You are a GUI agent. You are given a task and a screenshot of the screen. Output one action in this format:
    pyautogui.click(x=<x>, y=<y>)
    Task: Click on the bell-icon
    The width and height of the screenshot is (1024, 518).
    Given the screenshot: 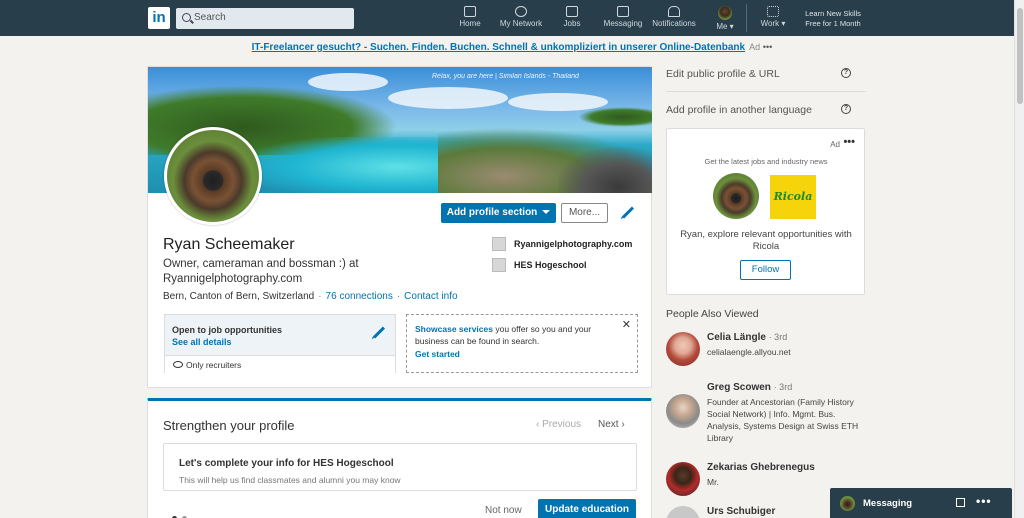 What is the action you would take?
    pyautogui.click(x=674, y=11)
    